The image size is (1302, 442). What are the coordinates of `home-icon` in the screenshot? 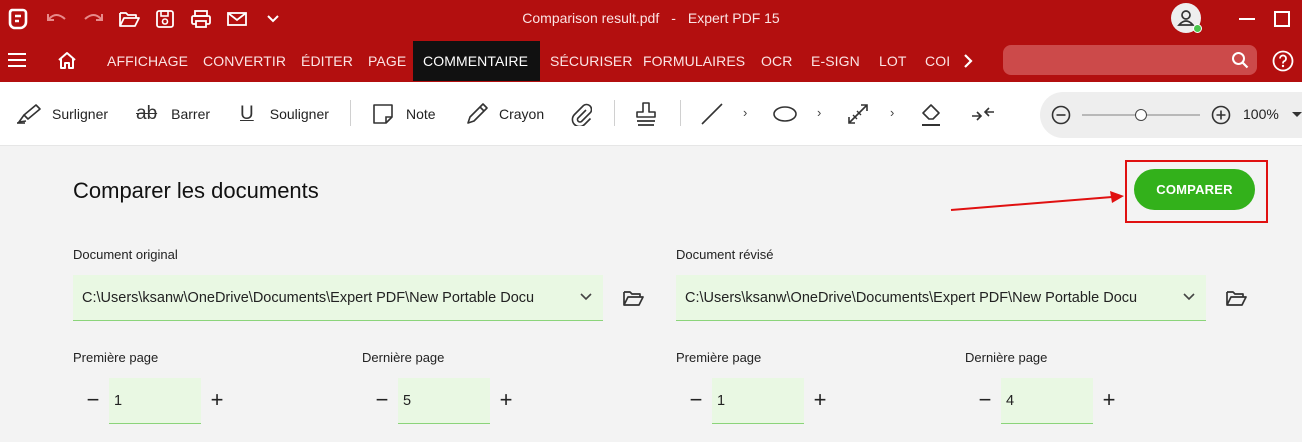 It's located at (67, 60).